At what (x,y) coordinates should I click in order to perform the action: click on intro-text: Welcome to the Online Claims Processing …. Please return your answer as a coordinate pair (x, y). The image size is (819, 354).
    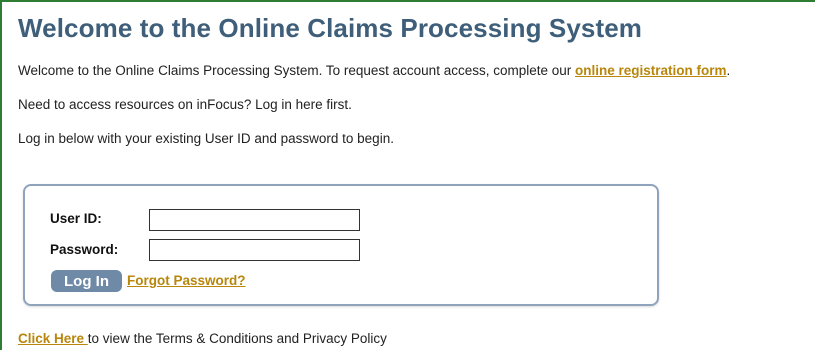
    Looking at the image, I should click on (297, 70).